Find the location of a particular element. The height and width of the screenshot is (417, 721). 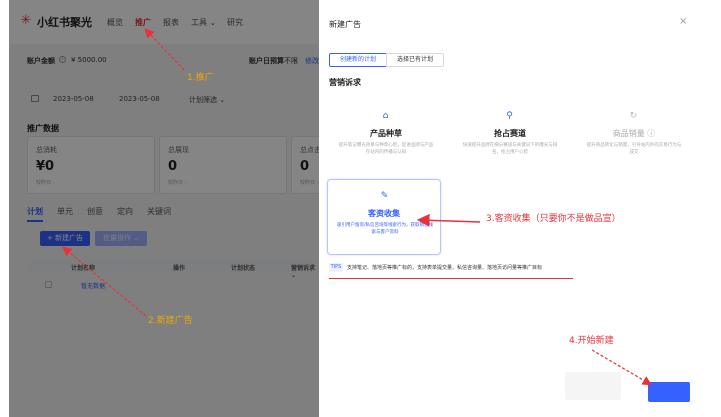

arrow-step3 is located at coordinates (448, 220).